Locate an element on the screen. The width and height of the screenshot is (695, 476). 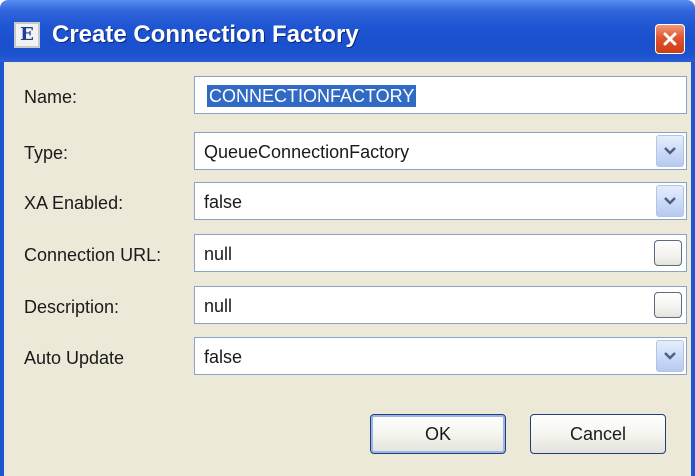
type-dropdown-button is located at coordinates (670, 151).